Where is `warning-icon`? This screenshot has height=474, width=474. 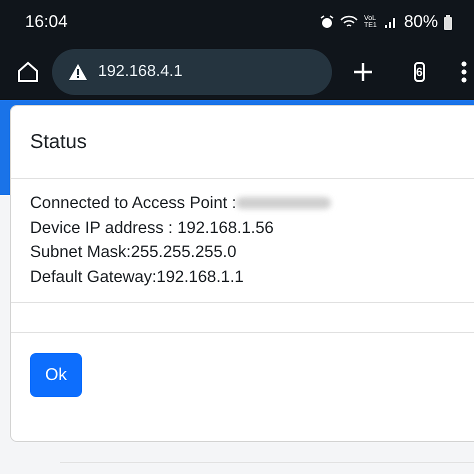 warning-icon is located at coordinates (78, 72).